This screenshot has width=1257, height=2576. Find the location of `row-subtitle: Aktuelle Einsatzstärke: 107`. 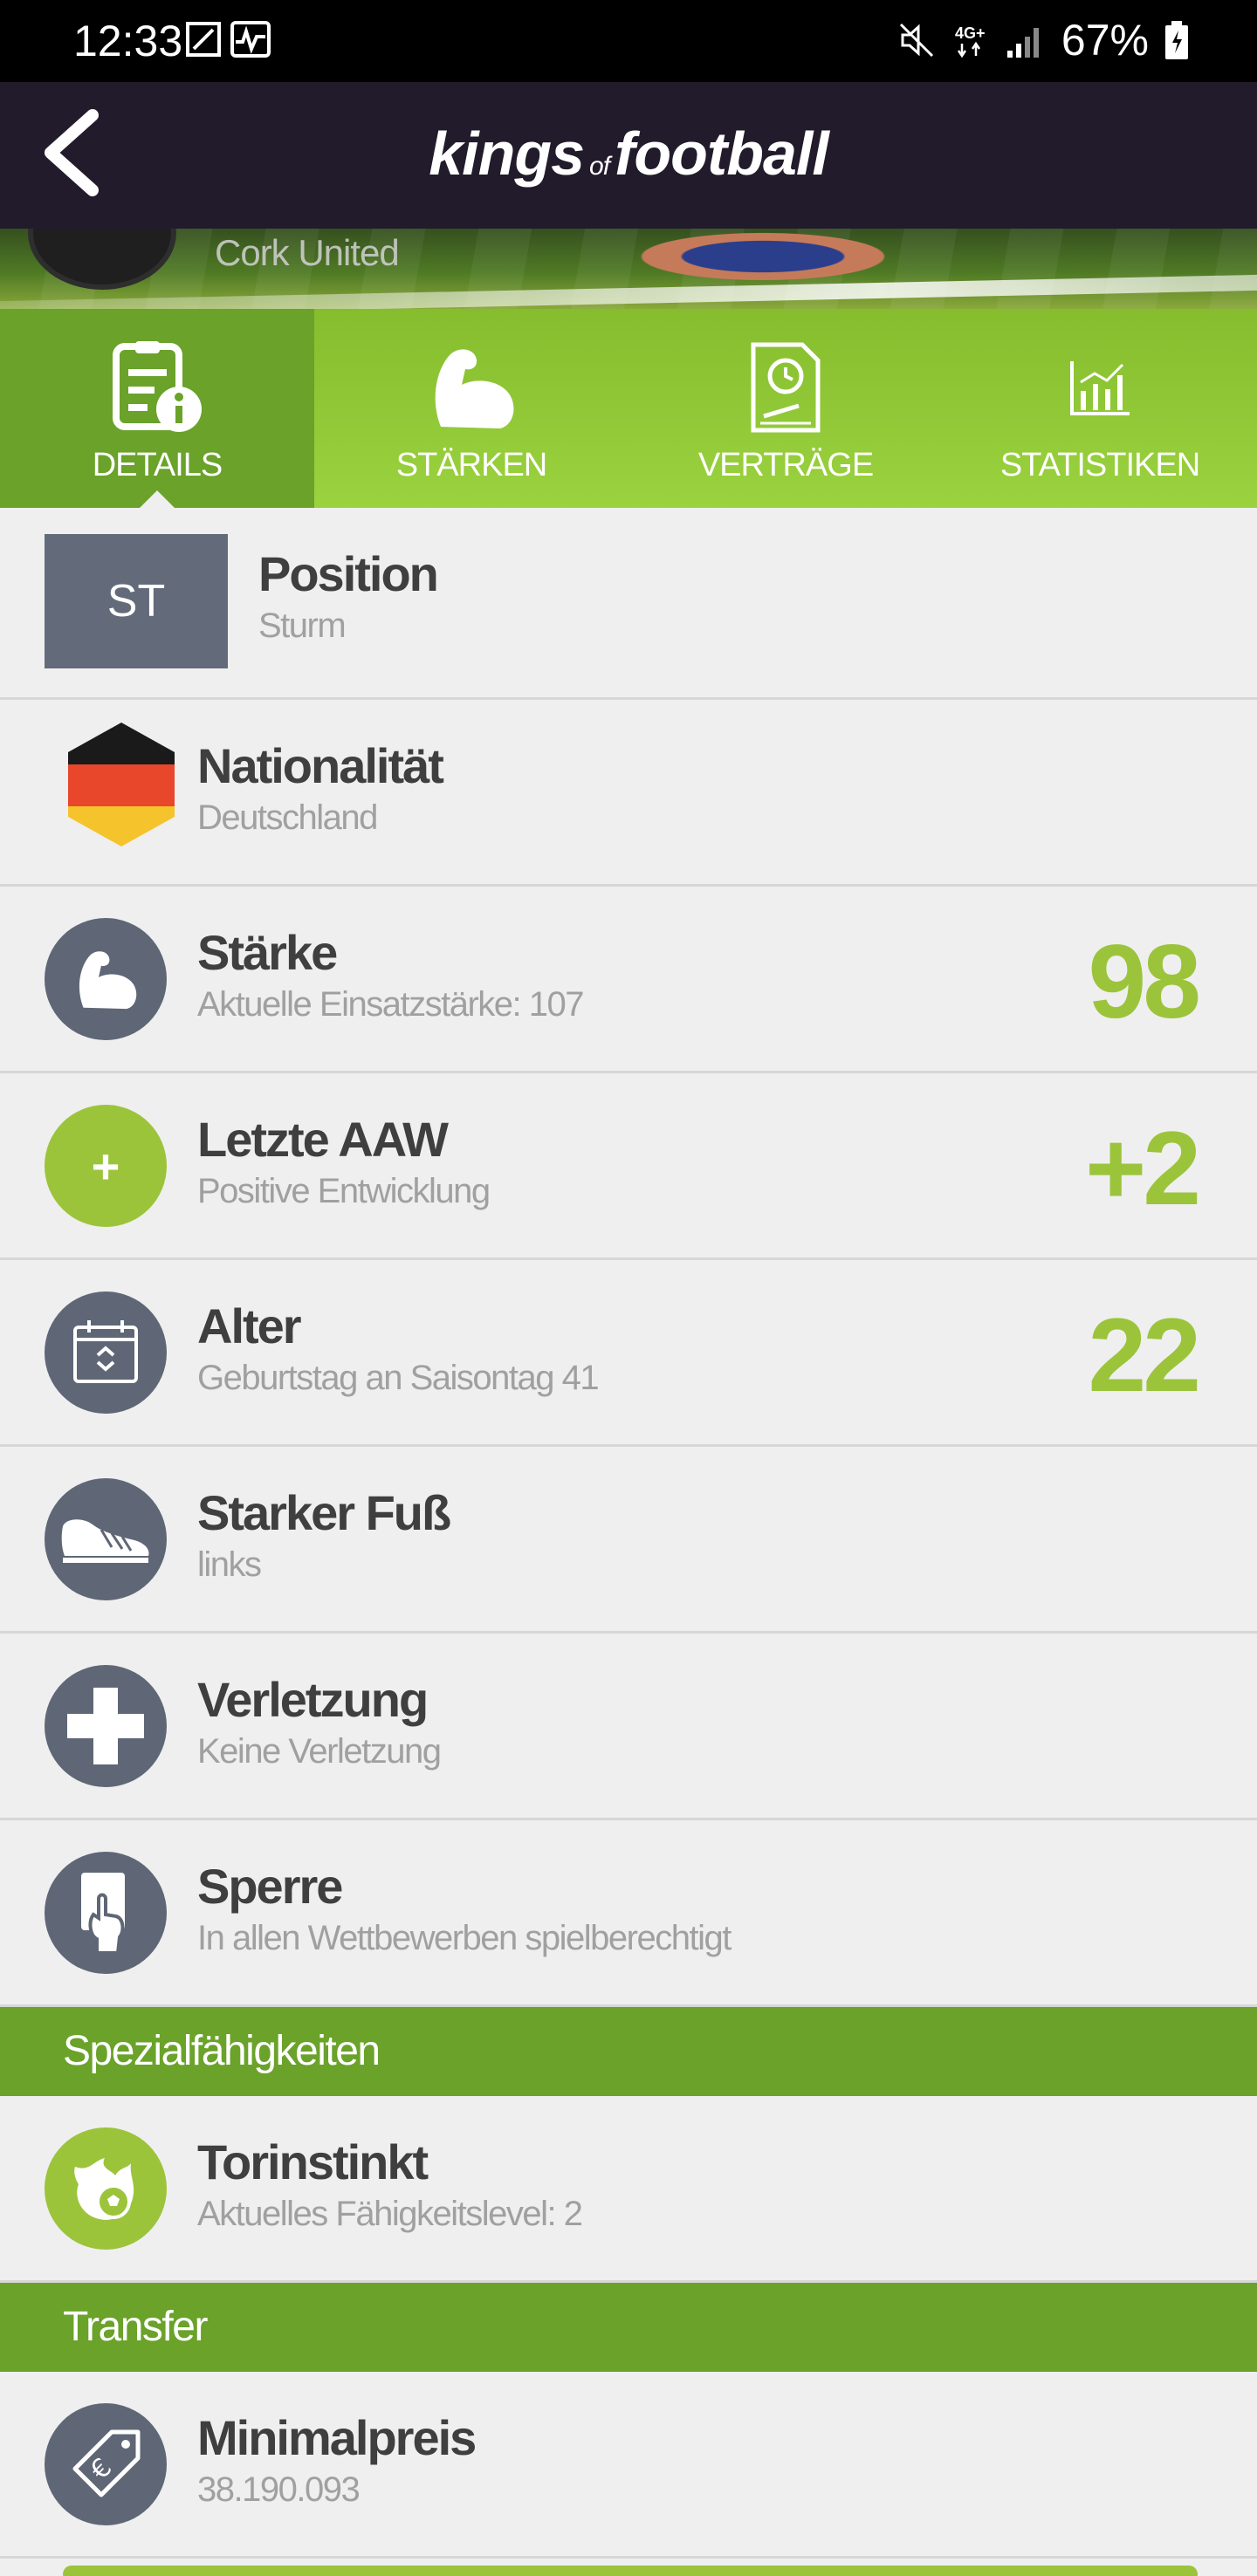

row-subtitle: Aktuelle Einsatzstärke: 107 is located at coordinates (391, 1005).